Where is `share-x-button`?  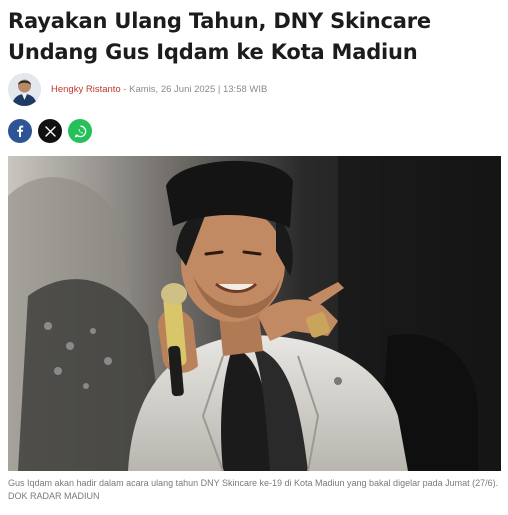 share-x-button is located at coordinates (50, 131).